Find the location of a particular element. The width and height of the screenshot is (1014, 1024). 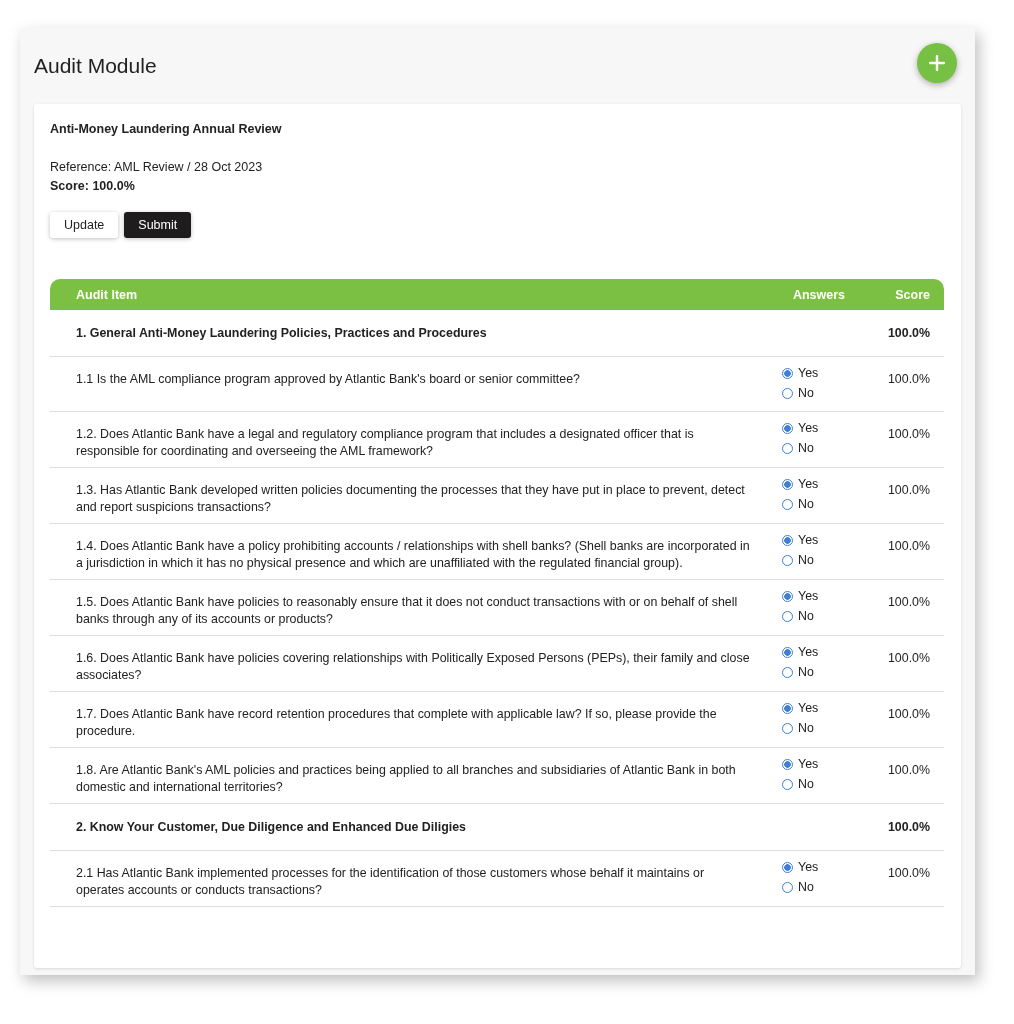

question-text: 1.2. Does Atlantic Bank have a legal and regulatory compliance program that includes a designated officer that is responsible for coordinating and overseeing the AML framework? is located at coordinates (385, 442).